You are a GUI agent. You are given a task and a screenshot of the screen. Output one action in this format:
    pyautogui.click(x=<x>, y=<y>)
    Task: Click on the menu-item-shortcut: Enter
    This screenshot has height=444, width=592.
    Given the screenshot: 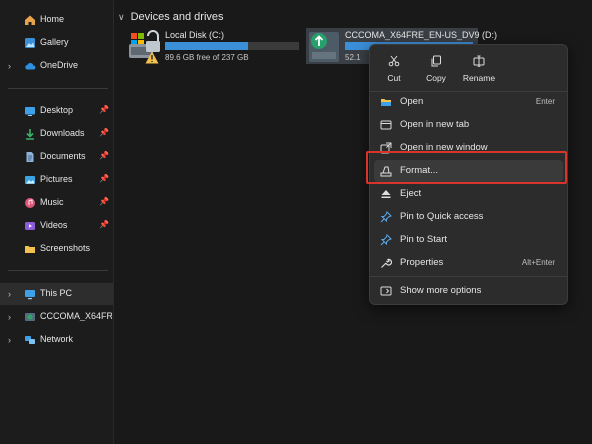 What is the action you would take?
    pyautogui.click(x=545, y=101)
    